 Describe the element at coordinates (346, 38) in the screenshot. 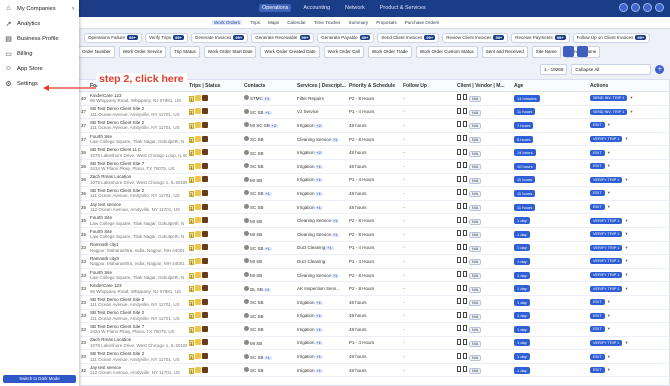

I see `filter-chip: Generate Payable 99+` at that location.